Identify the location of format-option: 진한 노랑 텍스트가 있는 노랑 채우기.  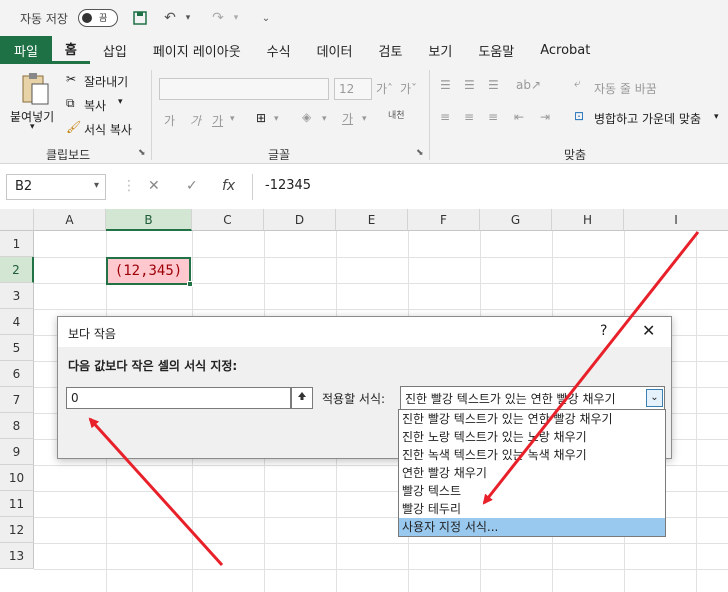
(532, 437).